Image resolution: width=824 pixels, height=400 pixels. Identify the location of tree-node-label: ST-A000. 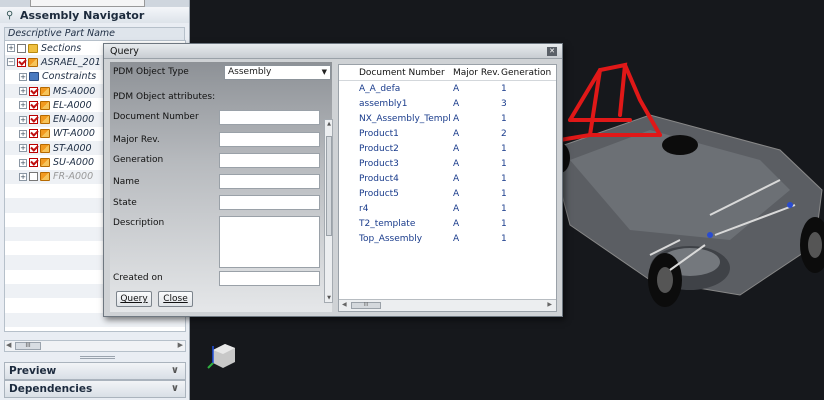
(72, 148).